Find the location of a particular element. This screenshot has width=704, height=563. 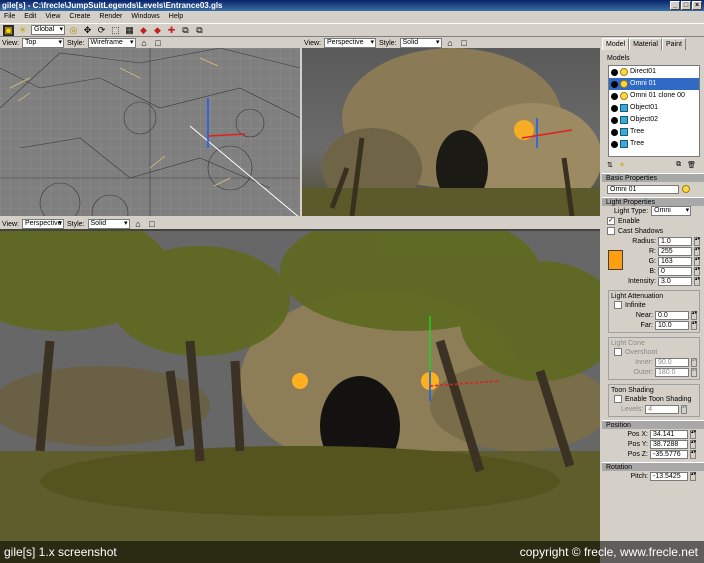

paint-icon: ◆ is located at coordinates (143, 30).